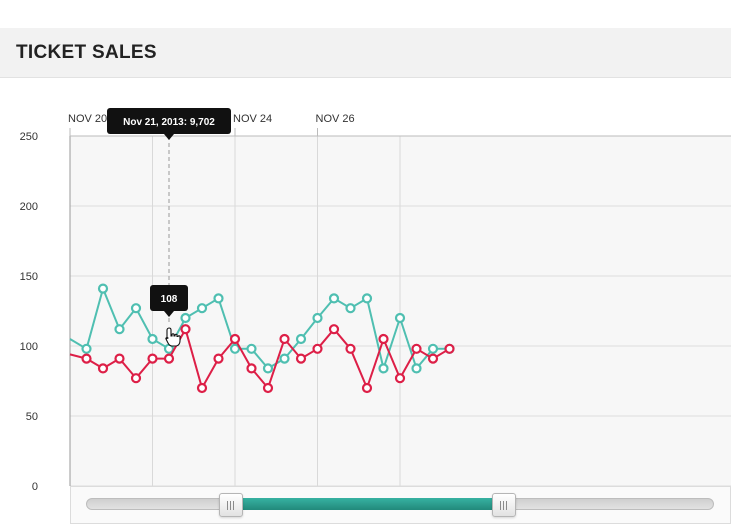 This screenshot has height=531, width=731. Describe the element at coordinates (504, 505) in the screenshot. I see `range-slider-right-handle` at that location.